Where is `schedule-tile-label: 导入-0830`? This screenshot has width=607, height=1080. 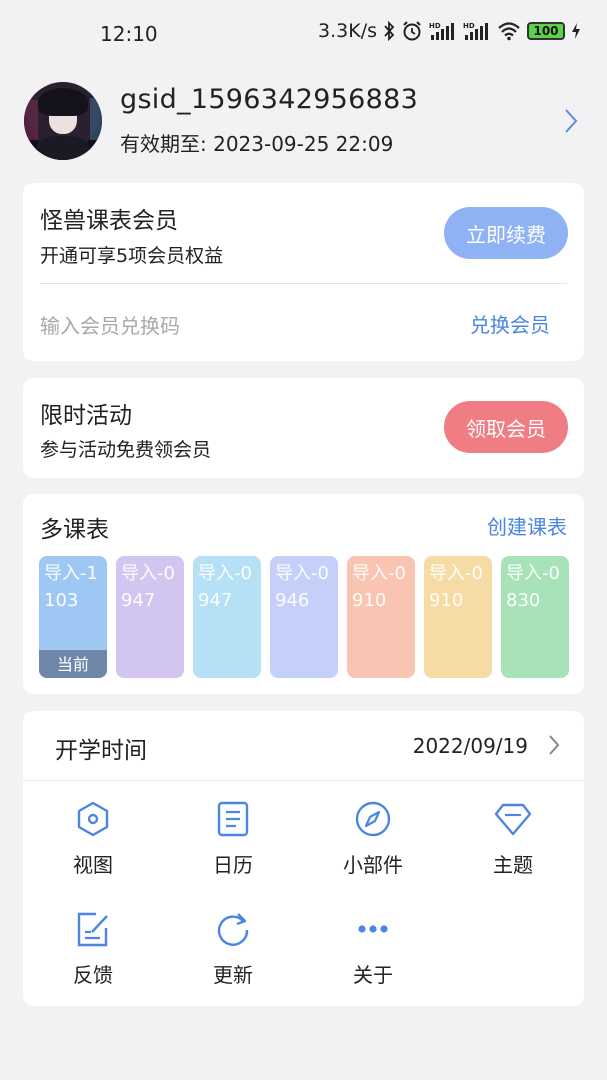
schedule-tile-label: 导入-0830 is located at coordinates (533, 587).